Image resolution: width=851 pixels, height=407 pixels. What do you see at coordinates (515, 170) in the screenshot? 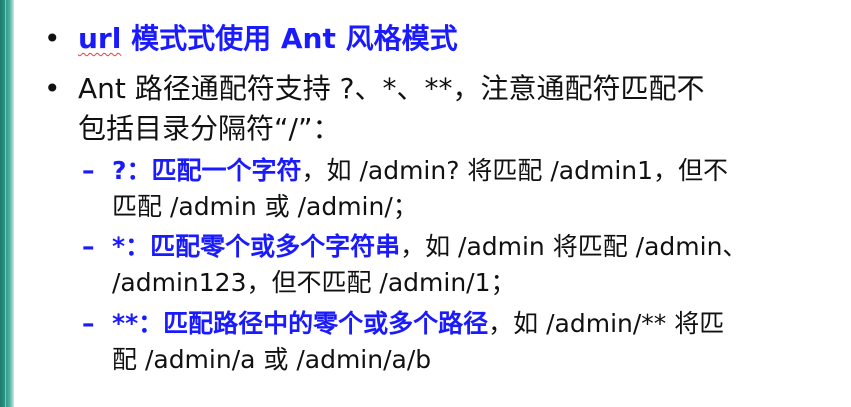
I see `sub-item-text: ，如 /admin? 将匹配 /admin1，但不` at bounding box center [515, 170].